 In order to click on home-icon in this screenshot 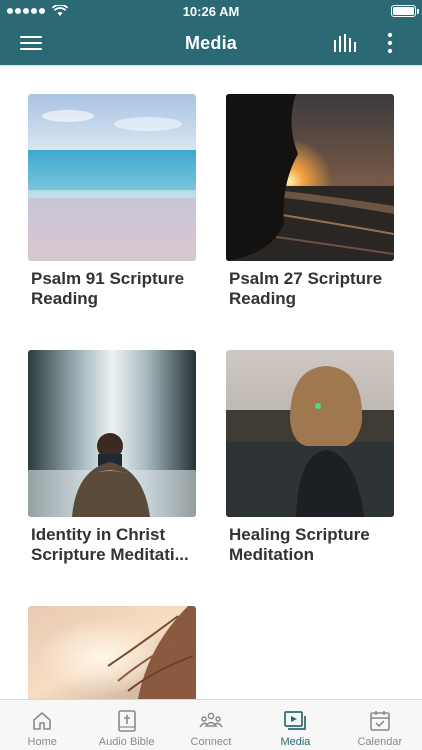, I will do `click(42, 721)`.